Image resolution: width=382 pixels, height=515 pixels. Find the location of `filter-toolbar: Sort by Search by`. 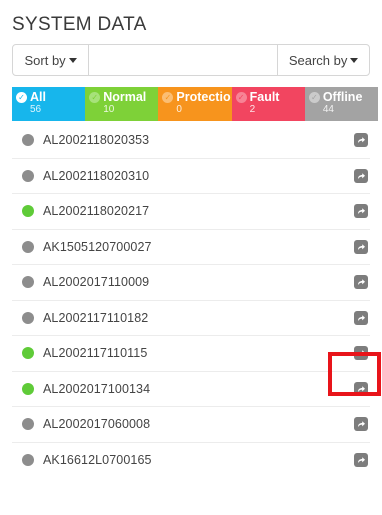

filter-toolbar: Sort by Search by is located at coordinates (191, 60).